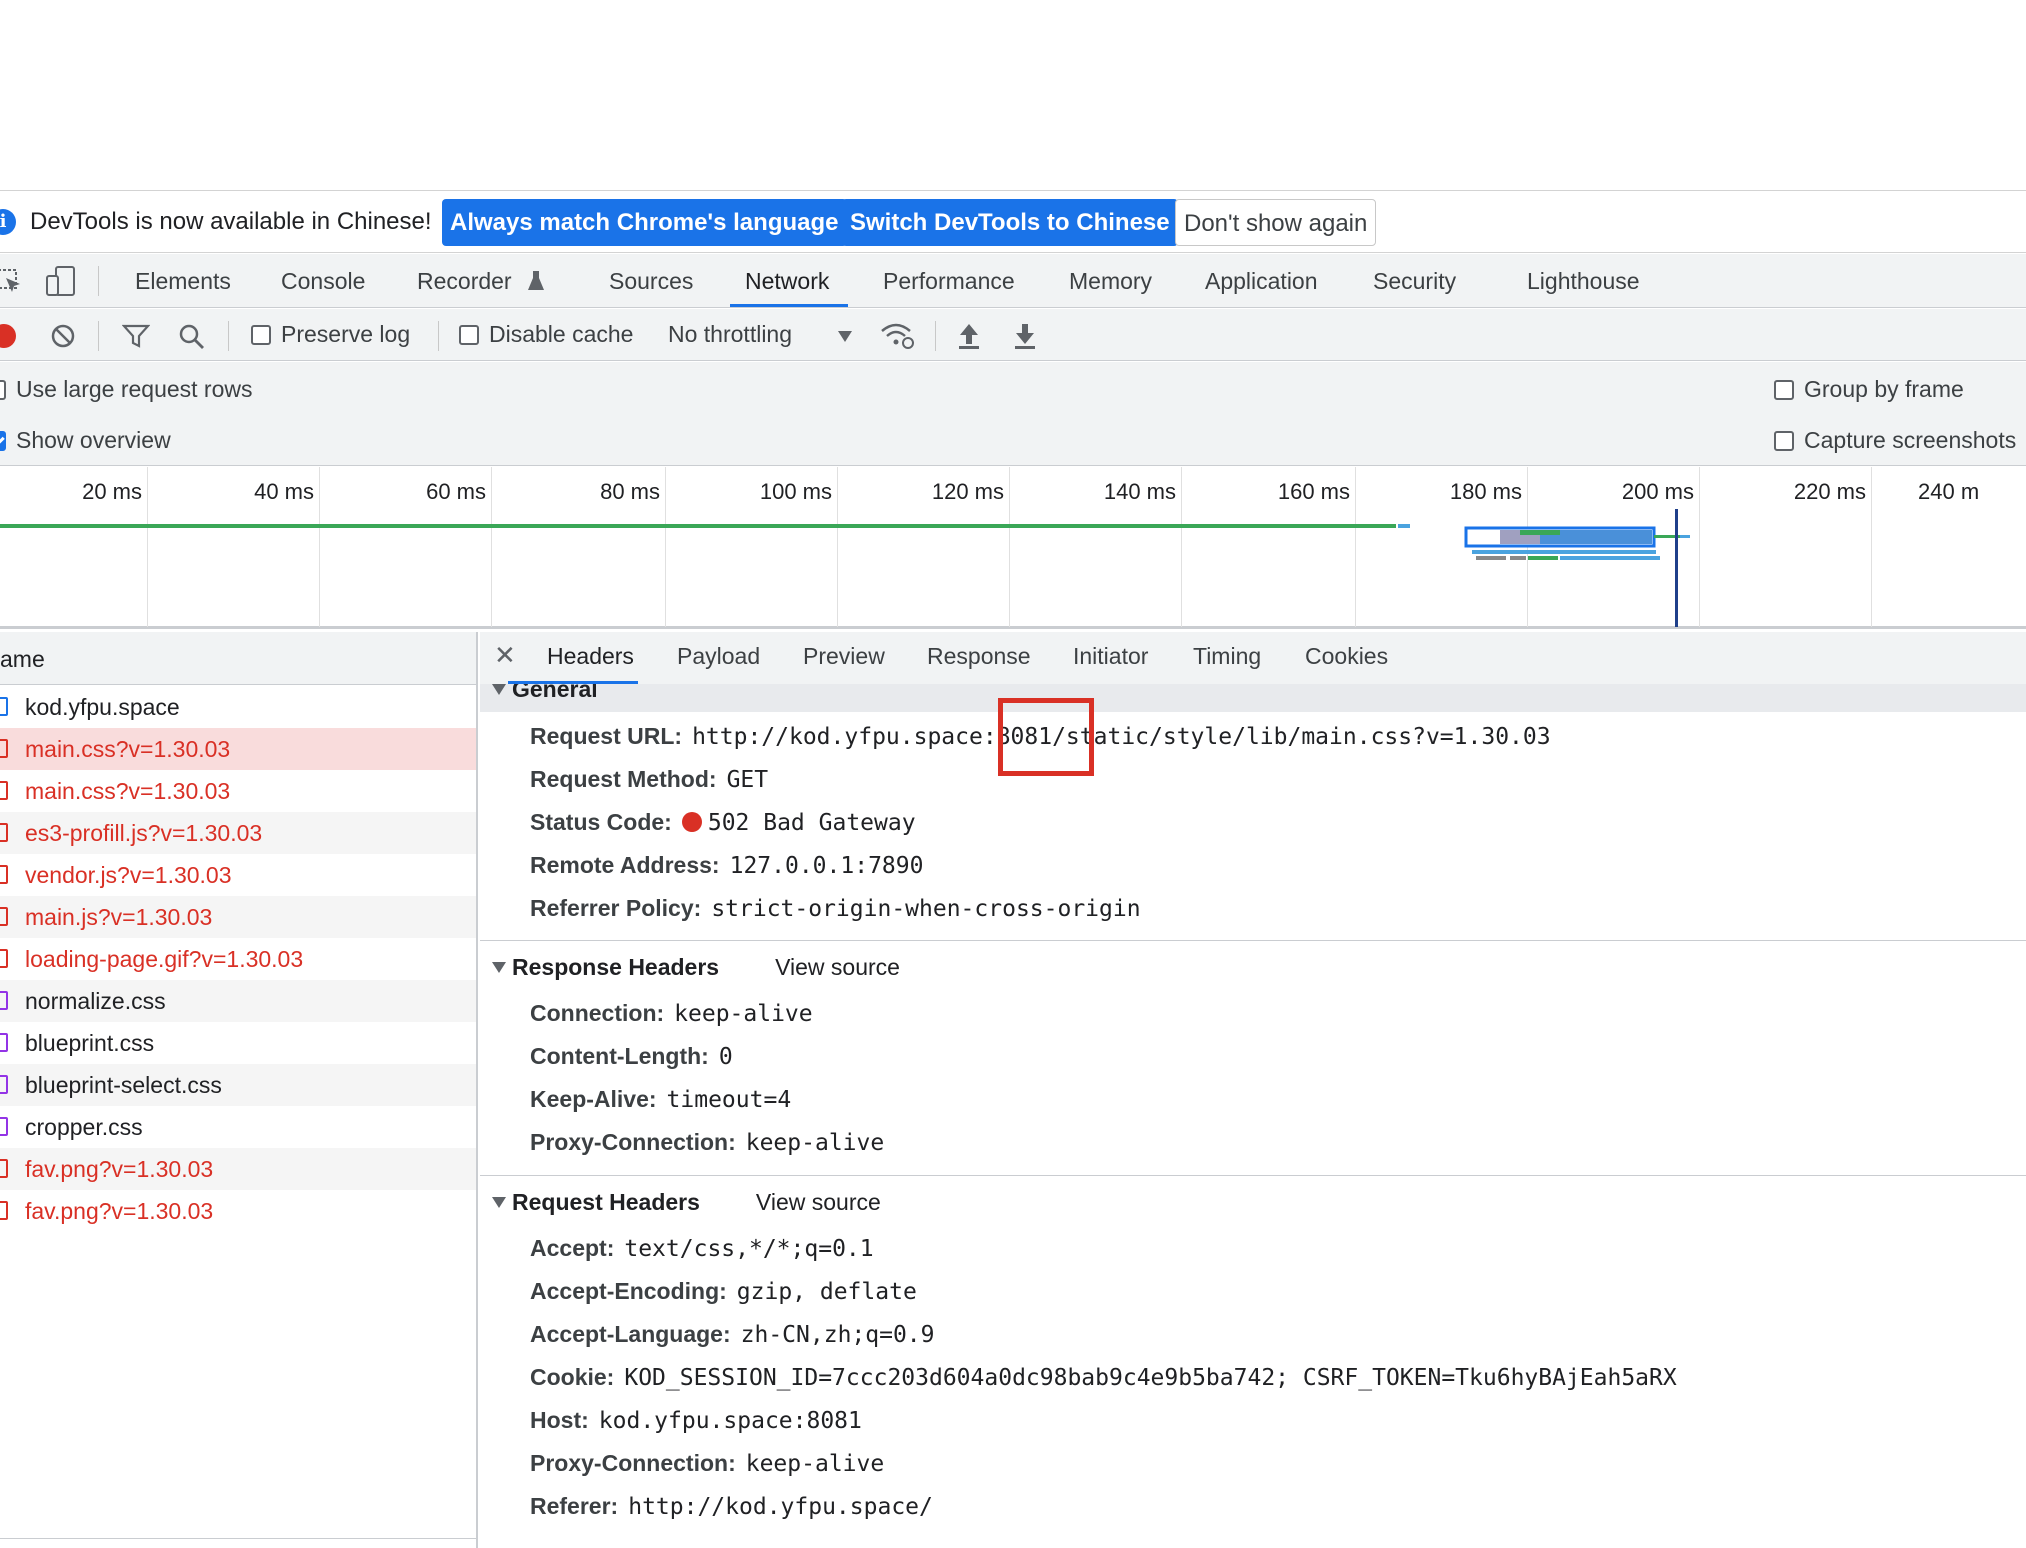  Describe the element at coordinates (1253, 1210) in the screenshot. I see `request-headers-section-header: Request Headers View source` at that location.